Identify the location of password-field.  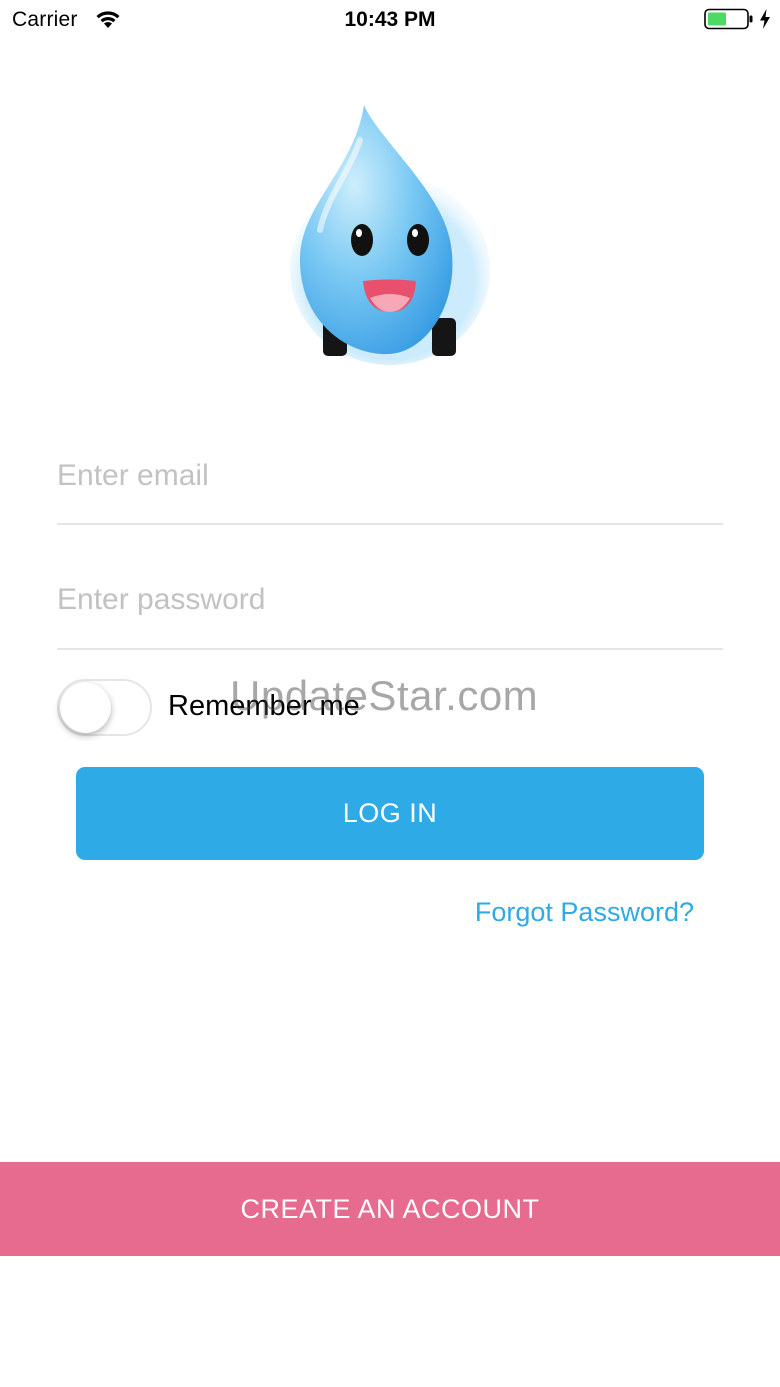
(390, 600).